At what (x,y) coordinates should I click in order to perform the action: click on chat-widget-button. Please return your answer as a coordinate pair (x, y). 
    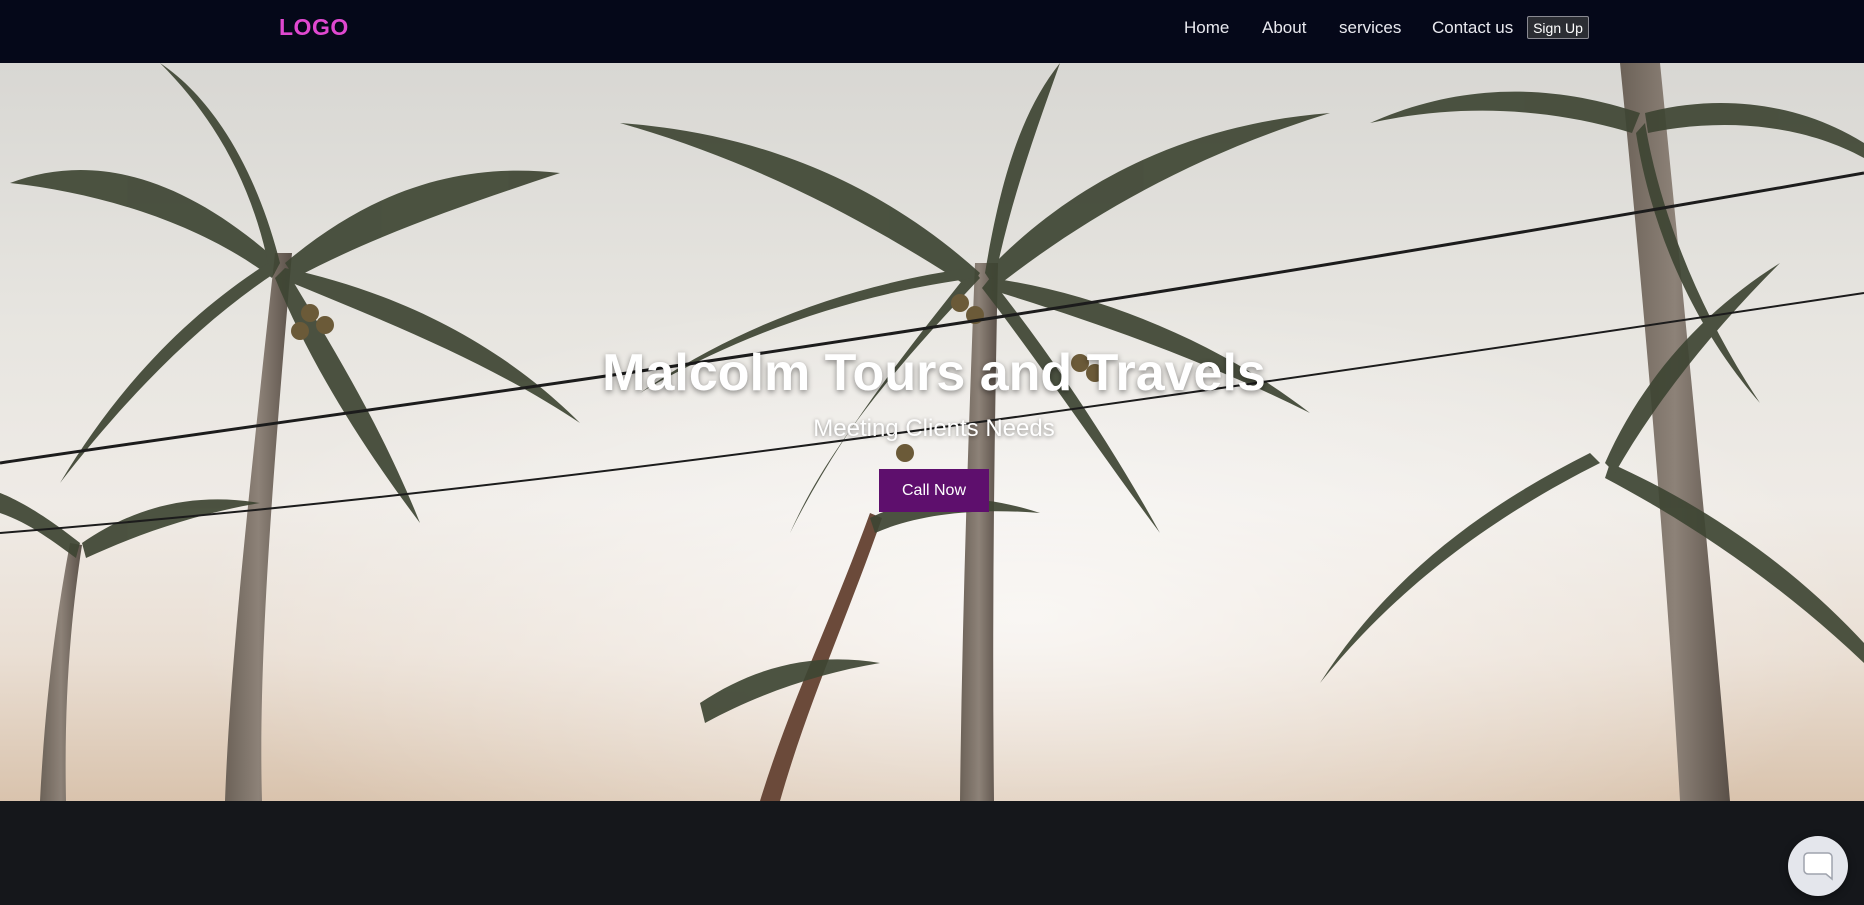
    Looking at the image, I should click on (1818, 866).